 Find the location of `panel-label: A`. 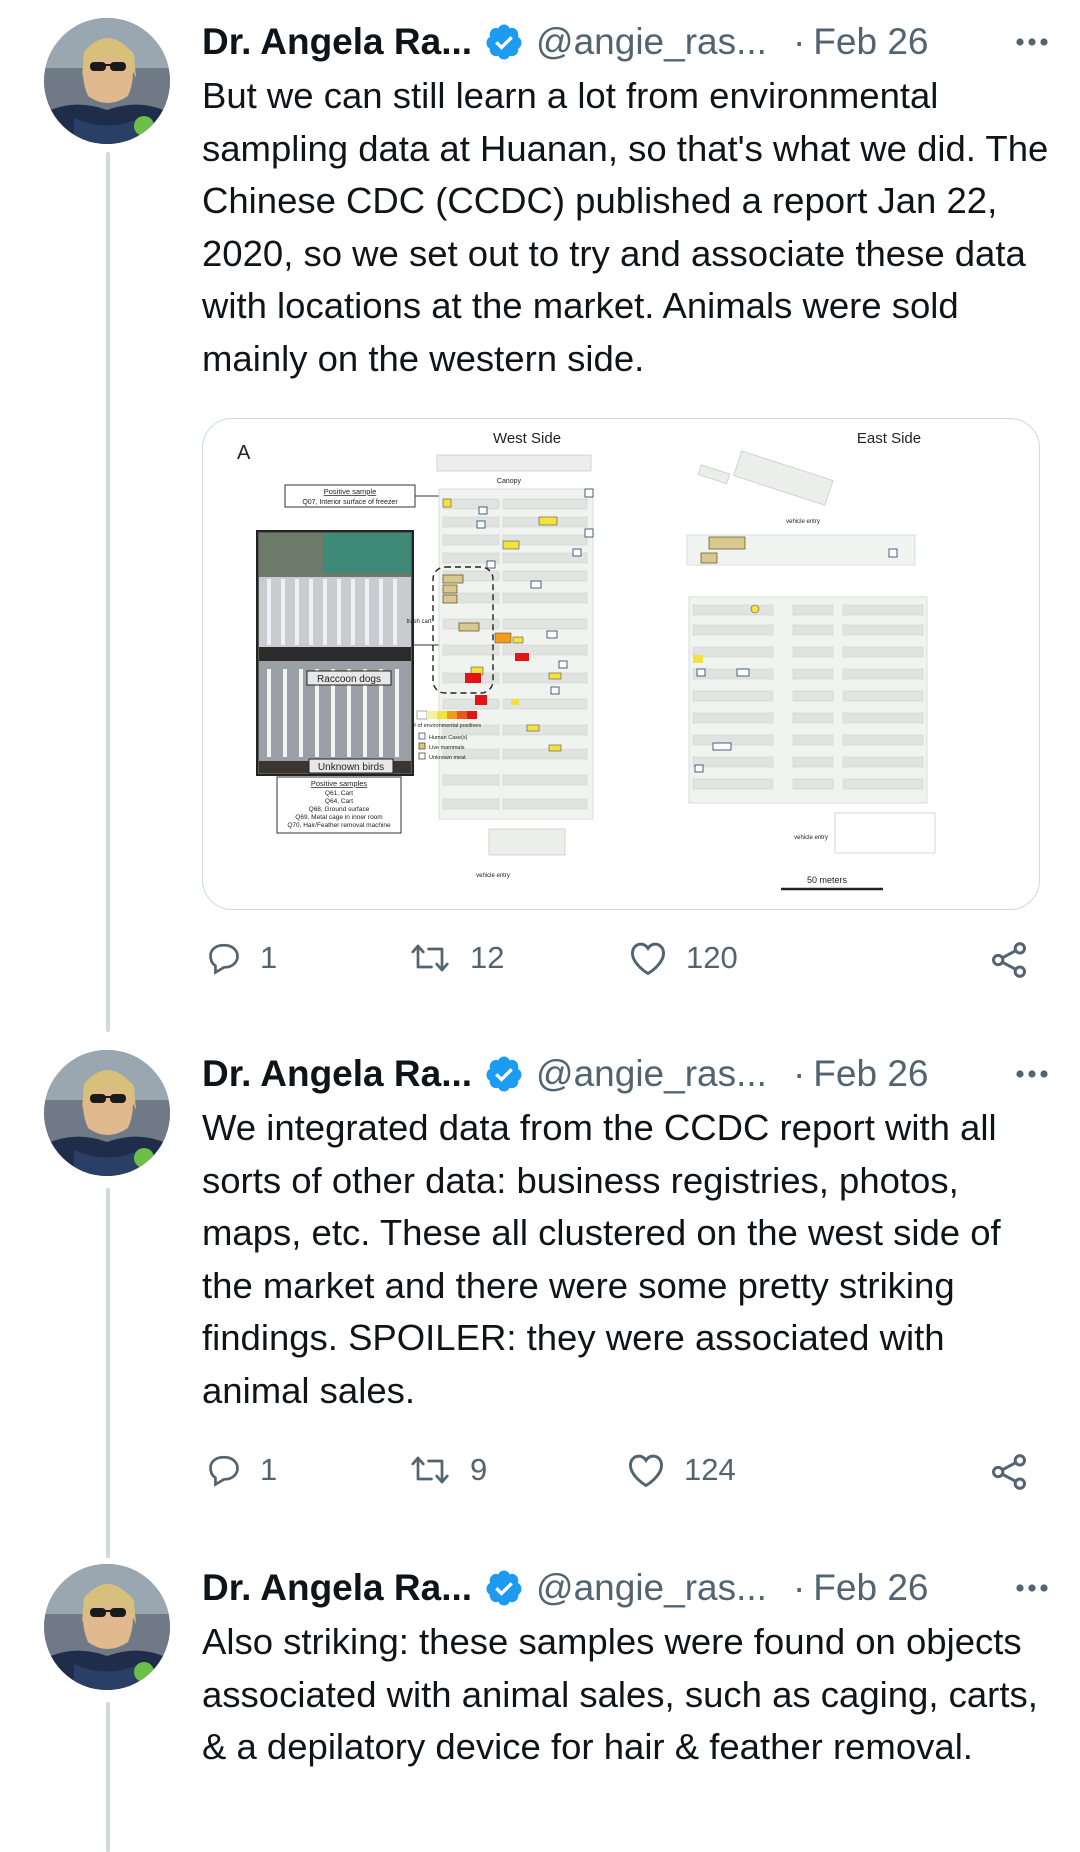

panel-label: A is located at coordinates (244, 453).